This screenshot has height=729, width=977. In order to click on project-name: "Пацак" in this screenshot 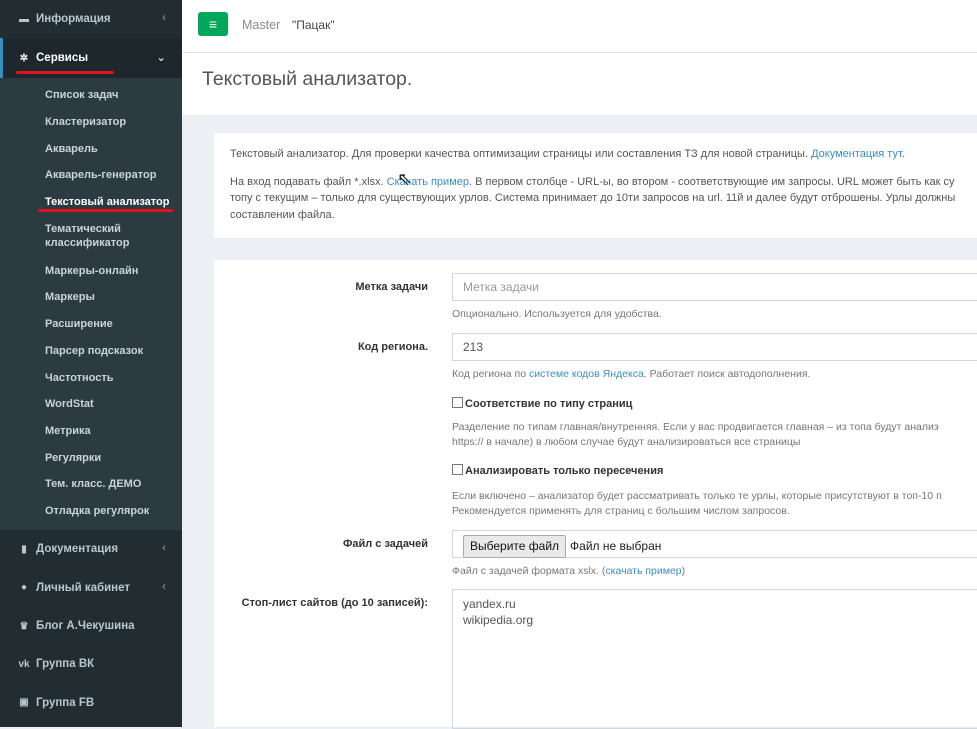, I will do `click(313, 25)`.